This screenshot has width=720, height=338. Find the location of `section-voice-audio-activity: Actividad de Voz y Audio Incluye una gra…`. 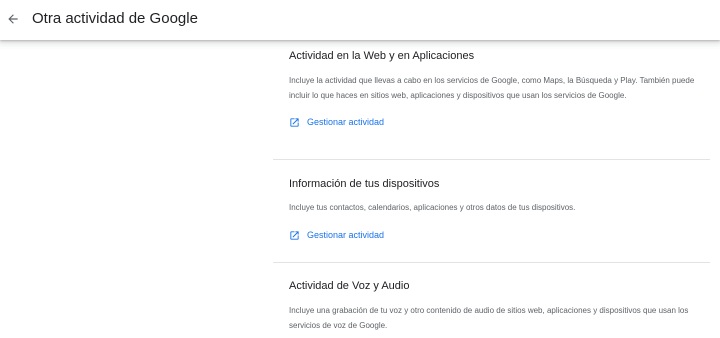

section-voice-audio-activity: Actividad de Voz y Audio Incluye una gra… is located at coordinates (491, 300).